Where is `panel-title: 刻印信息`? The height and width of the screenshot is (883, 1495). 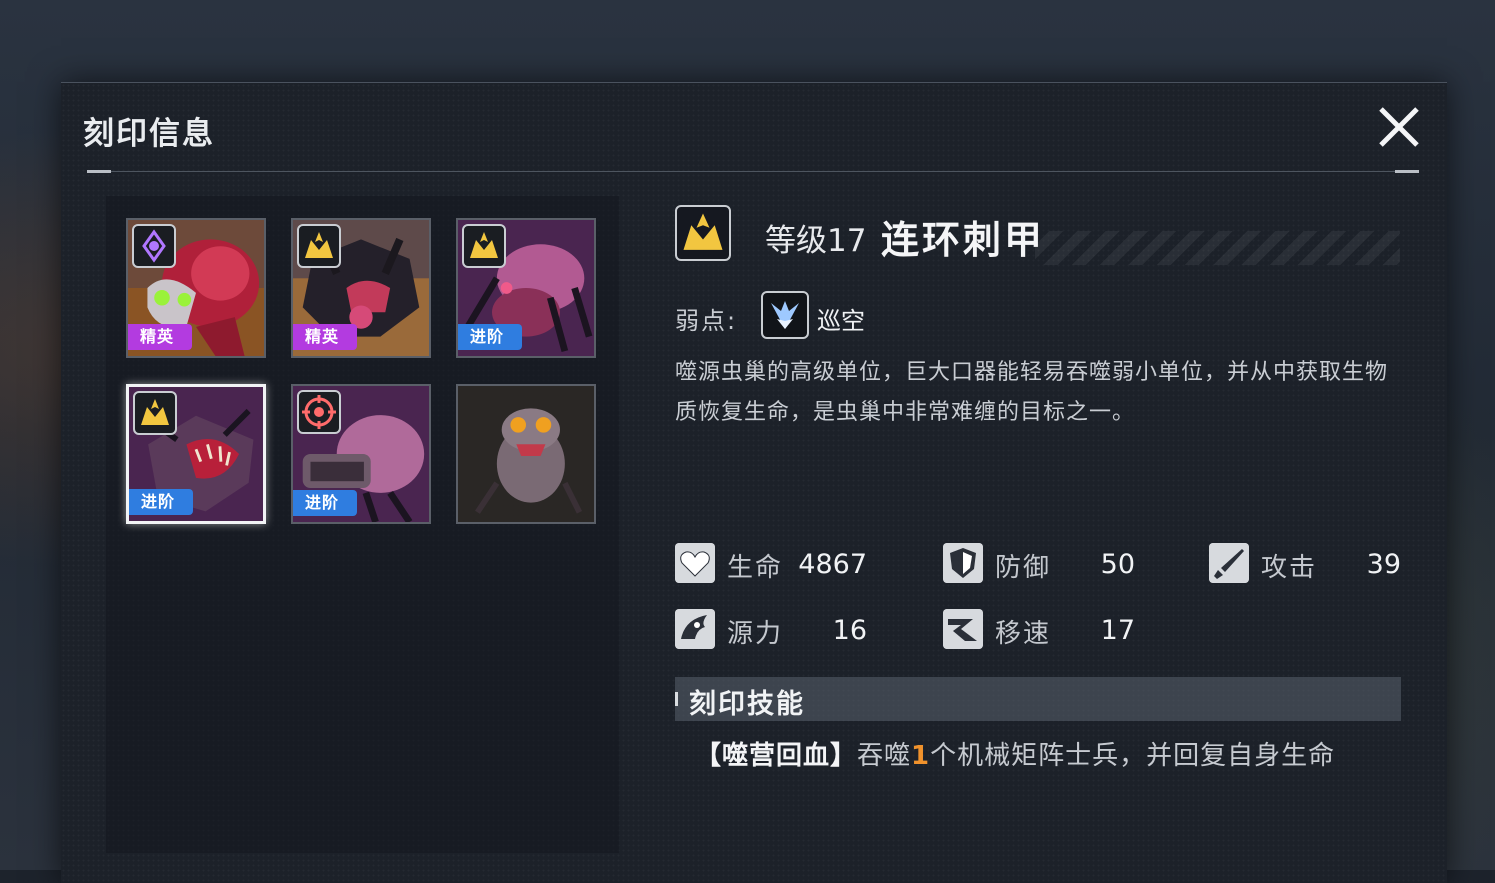
panel-title: 刻印信息 is located at coordinates (149, 134).